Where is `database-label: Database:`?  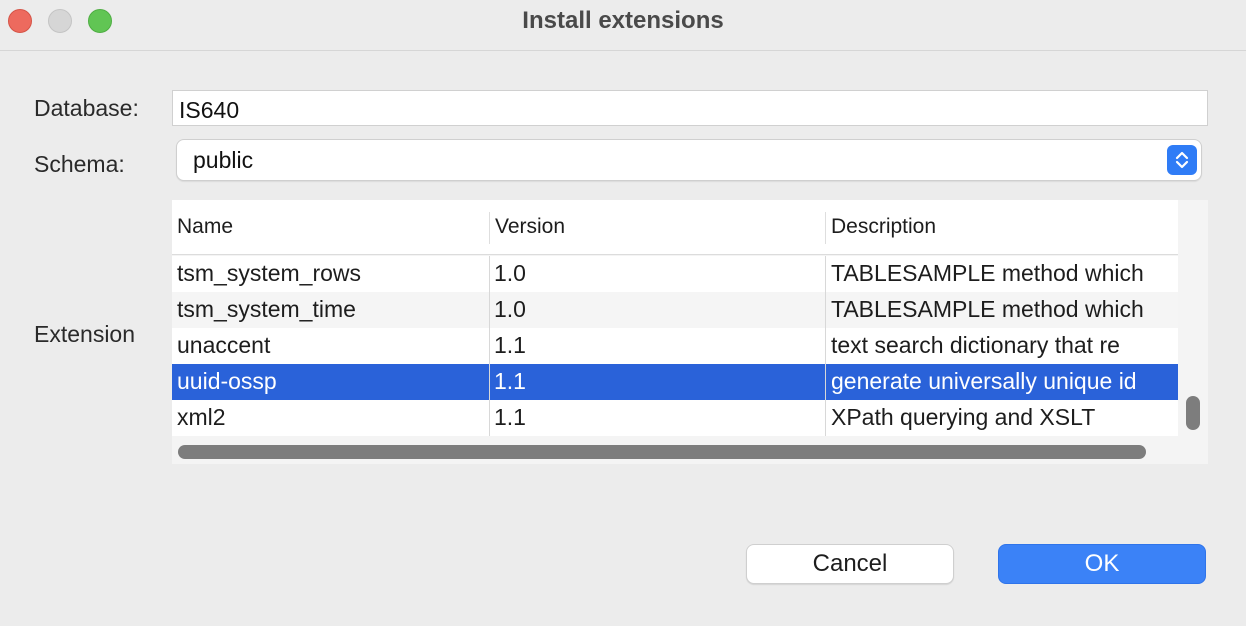
database-label: Database: is located at coordinates (86, 108).